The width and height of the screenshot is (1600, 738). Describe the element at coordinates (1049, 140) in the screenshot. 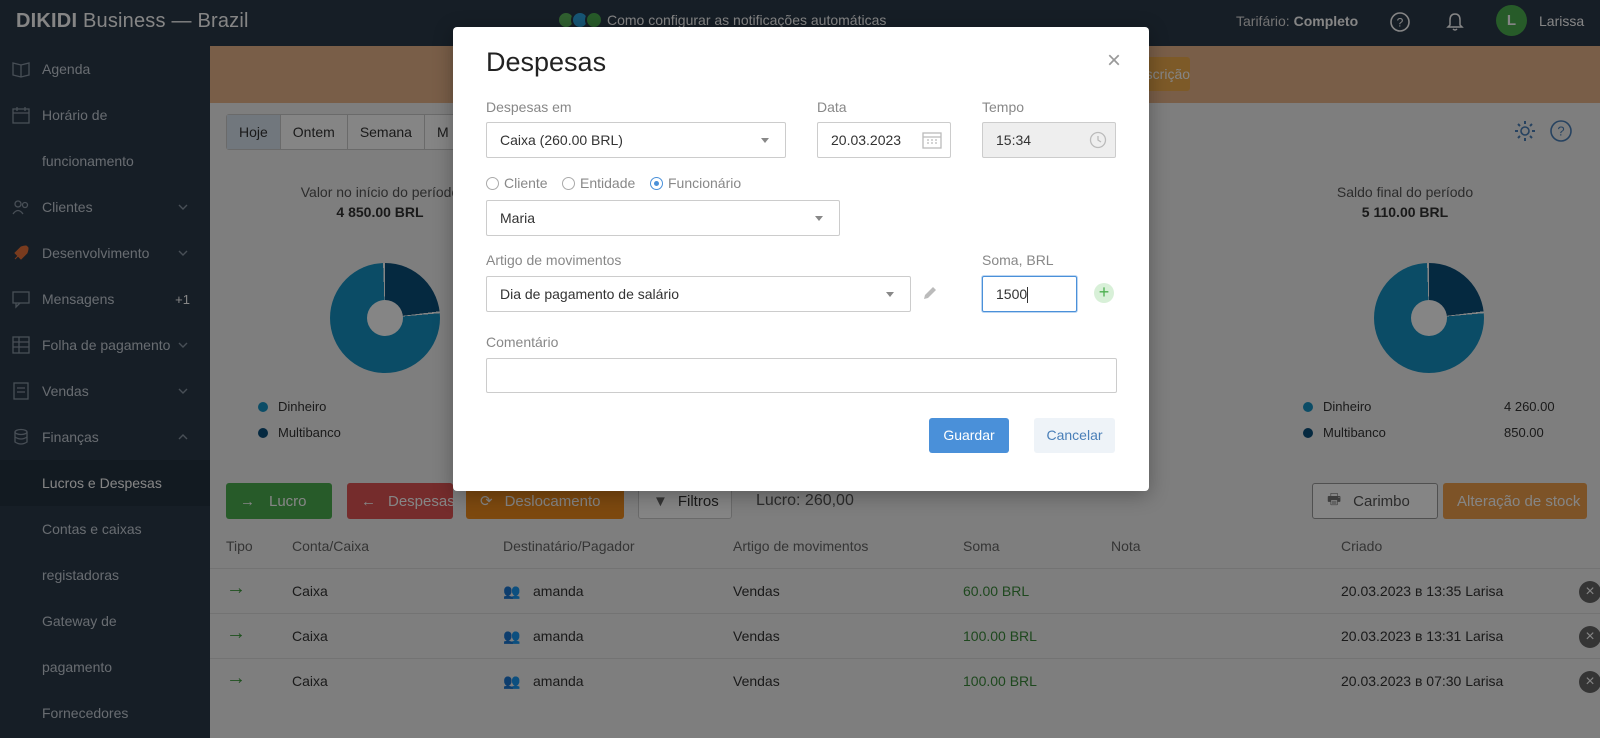

I see `time-field: 15:34` at that location.